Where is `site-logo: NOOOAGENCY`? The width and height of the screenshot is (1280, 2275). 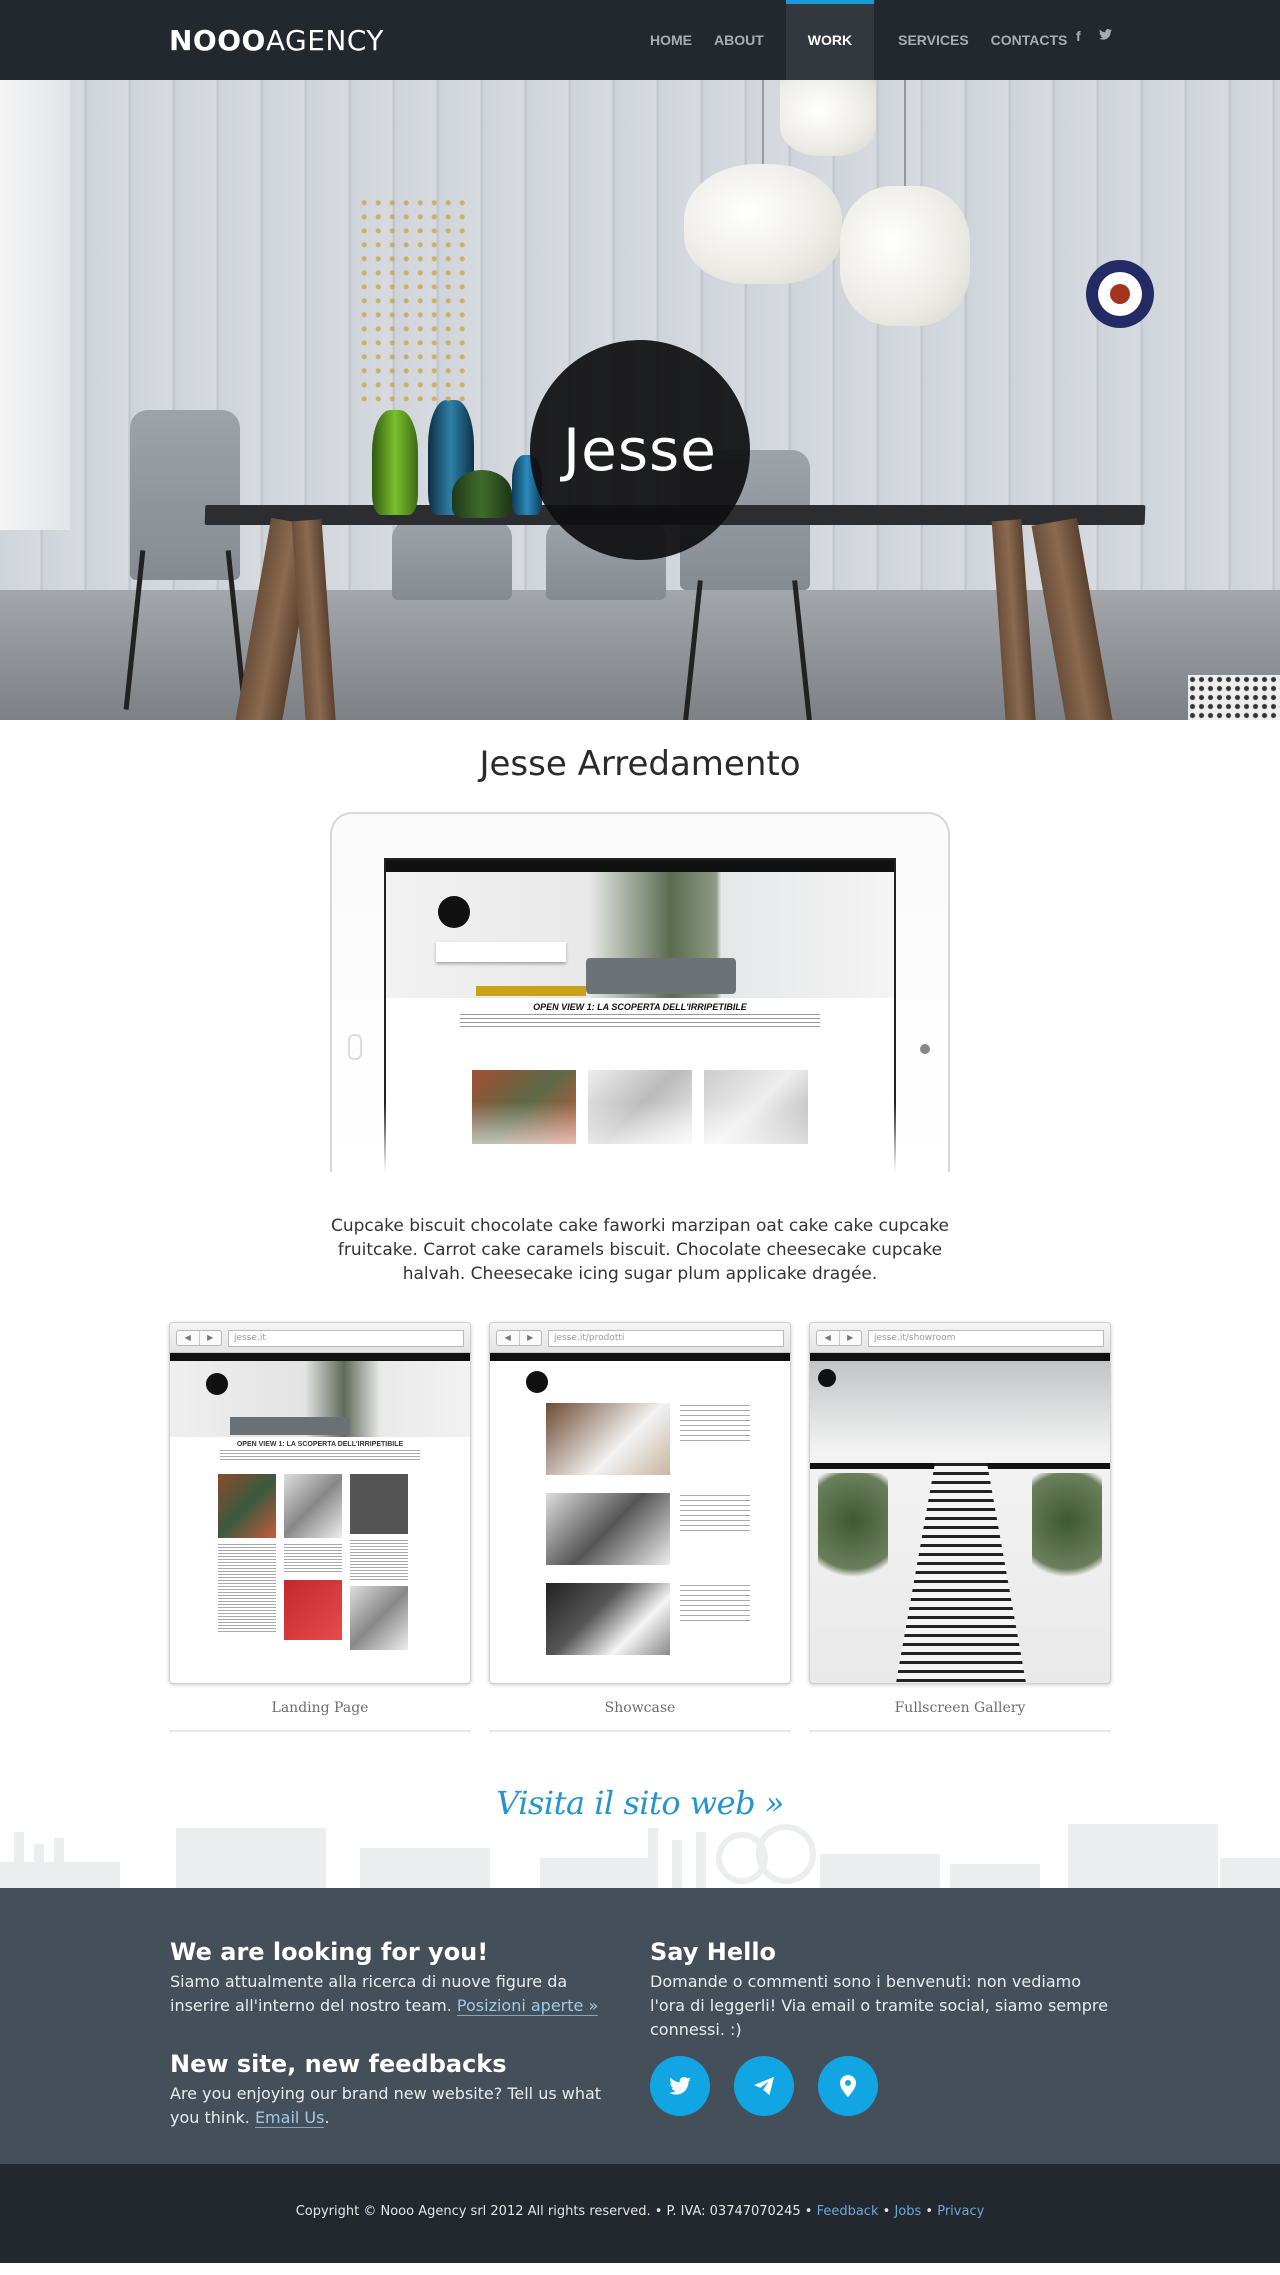 site-logo: NOOOAGENCY is located at coordinates (276, 40).